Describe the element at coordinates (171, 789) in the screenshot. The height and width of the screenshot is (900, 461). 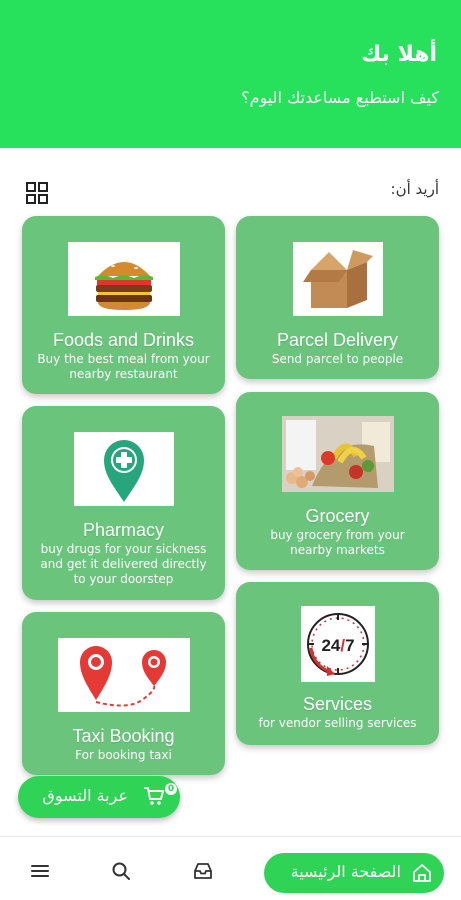
I see `cart-count-badge: 0` at that location.